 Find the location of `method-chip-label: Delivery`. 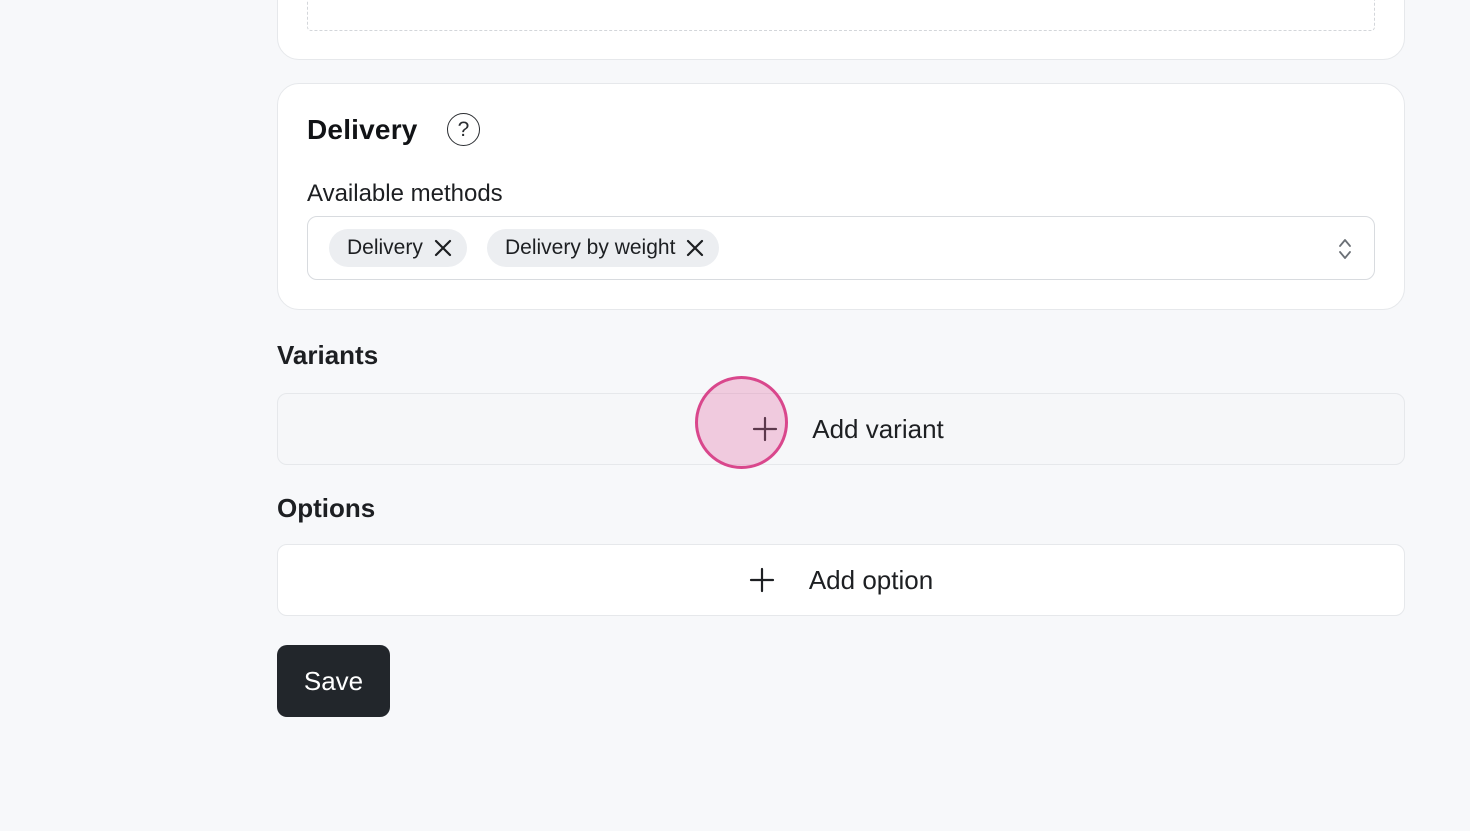

method-chip-label: Delivery is located at coordinates (385, 247).